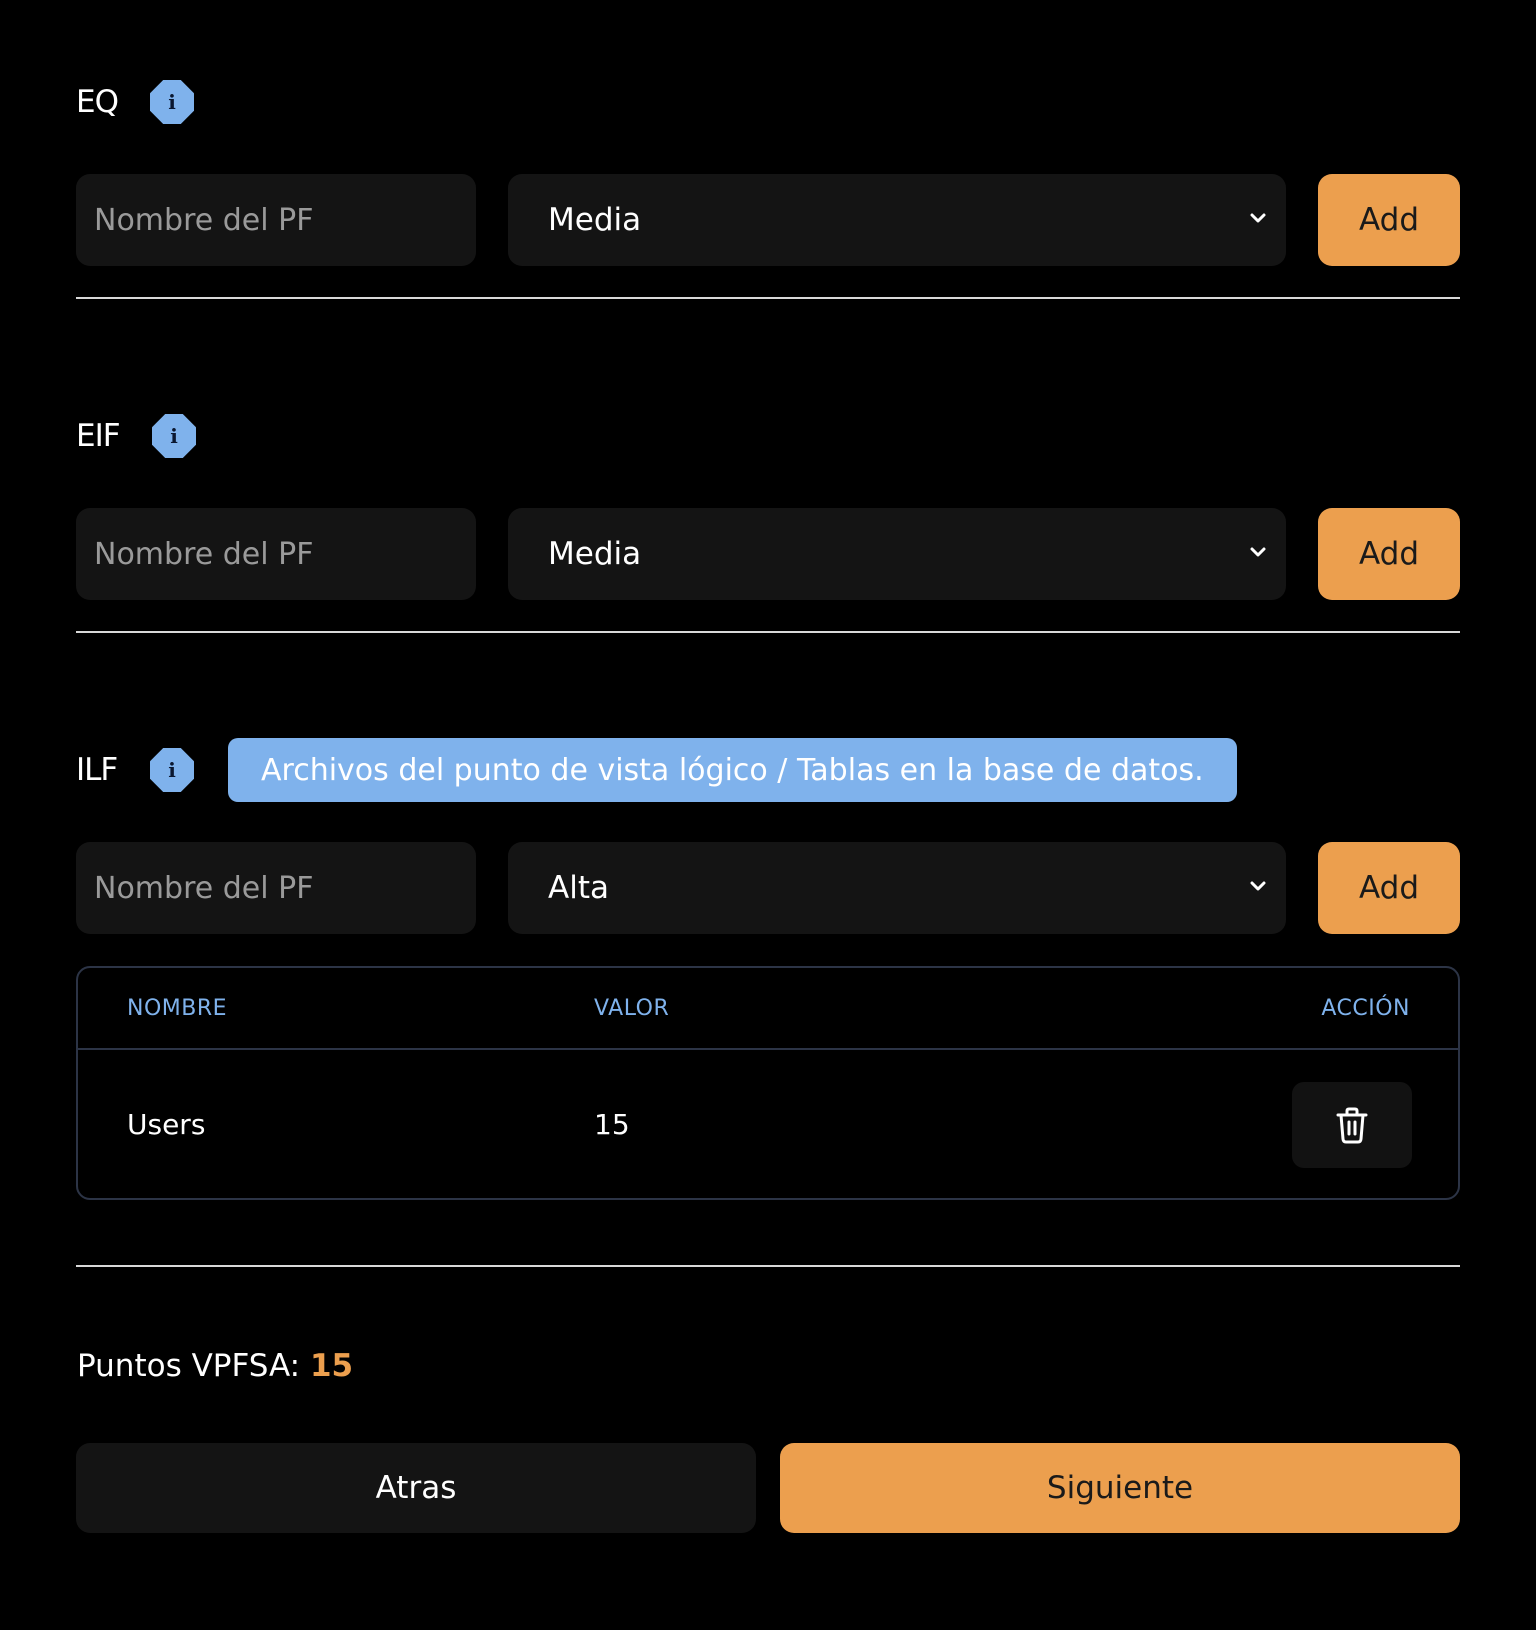  Describe the element at coordinates (135, 102) in the screenshot. I see `section-header-eq: EQ i` at that location.